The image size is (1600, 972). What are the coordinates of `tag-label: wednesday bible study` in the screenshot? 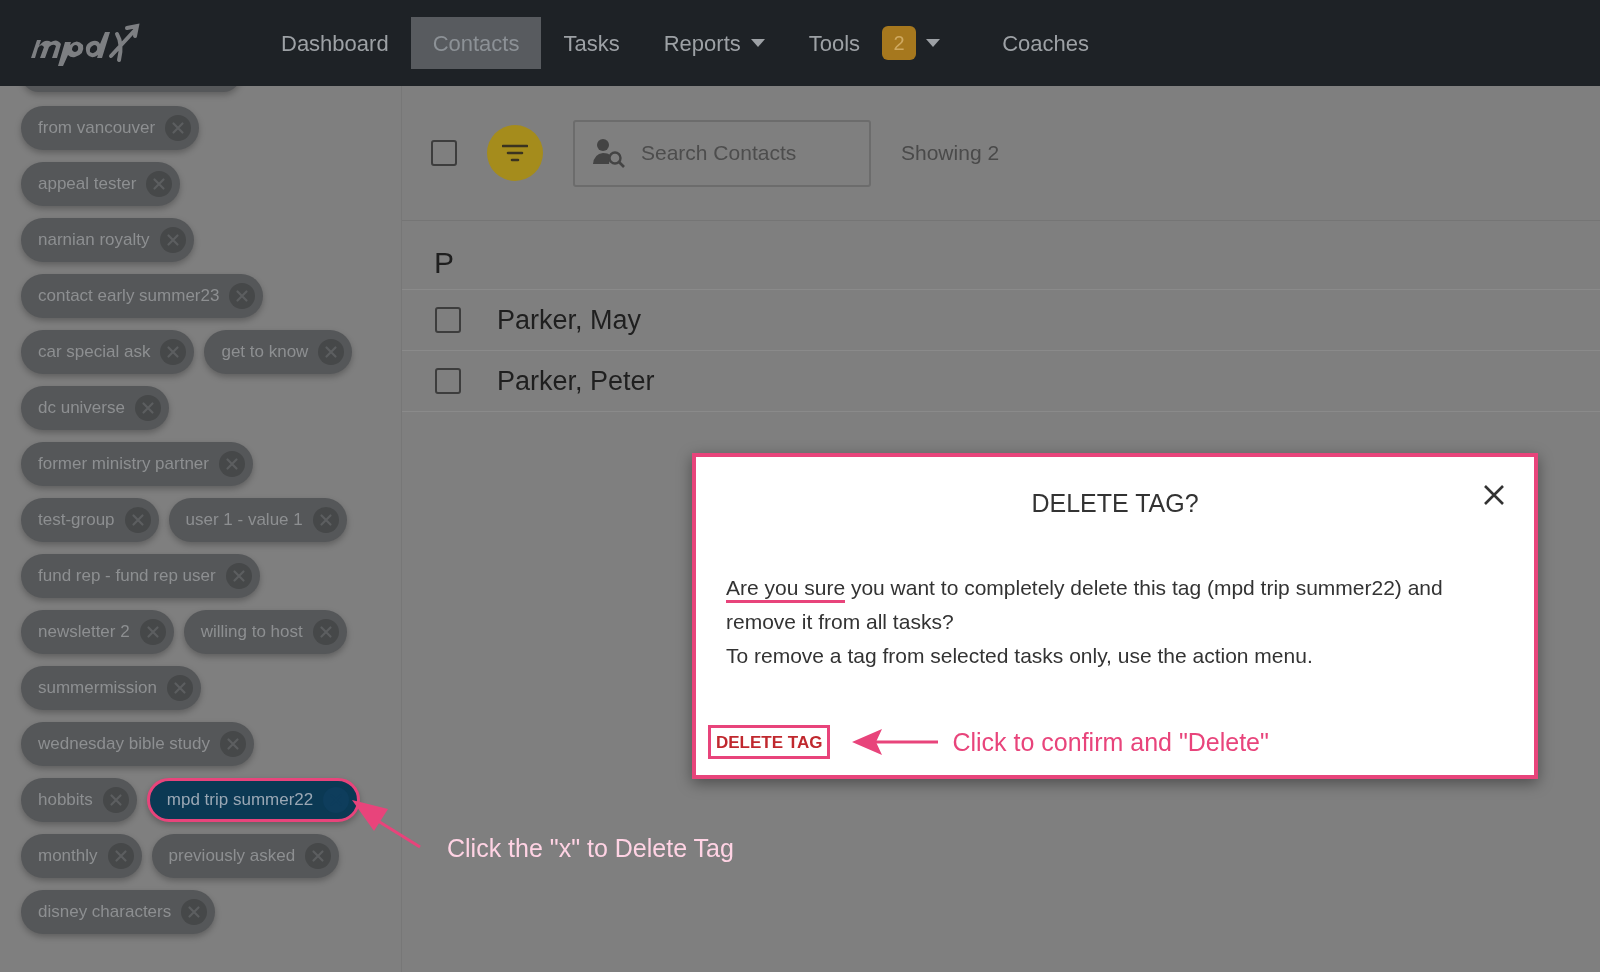 It's located at (124, 744).